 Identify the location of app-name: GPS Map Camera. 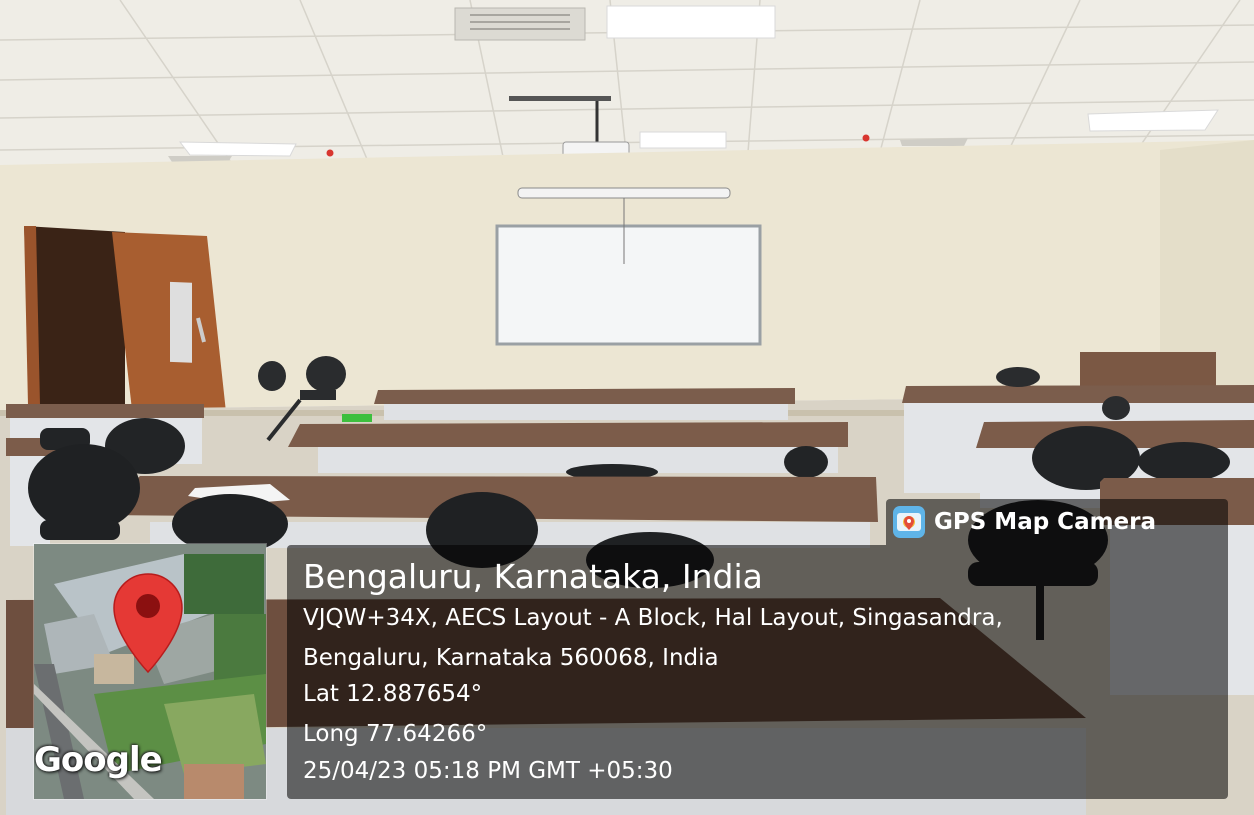
(1045, 522).